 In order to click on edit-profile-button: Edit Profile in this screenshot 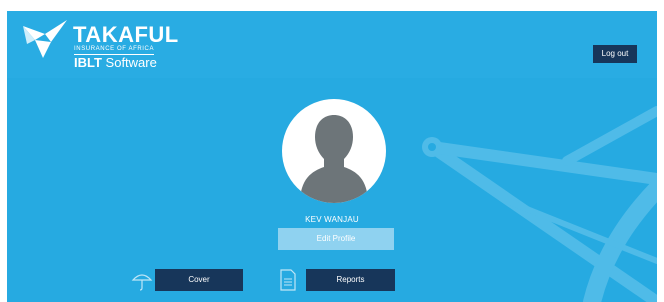, I will do `click(336, 239)`.